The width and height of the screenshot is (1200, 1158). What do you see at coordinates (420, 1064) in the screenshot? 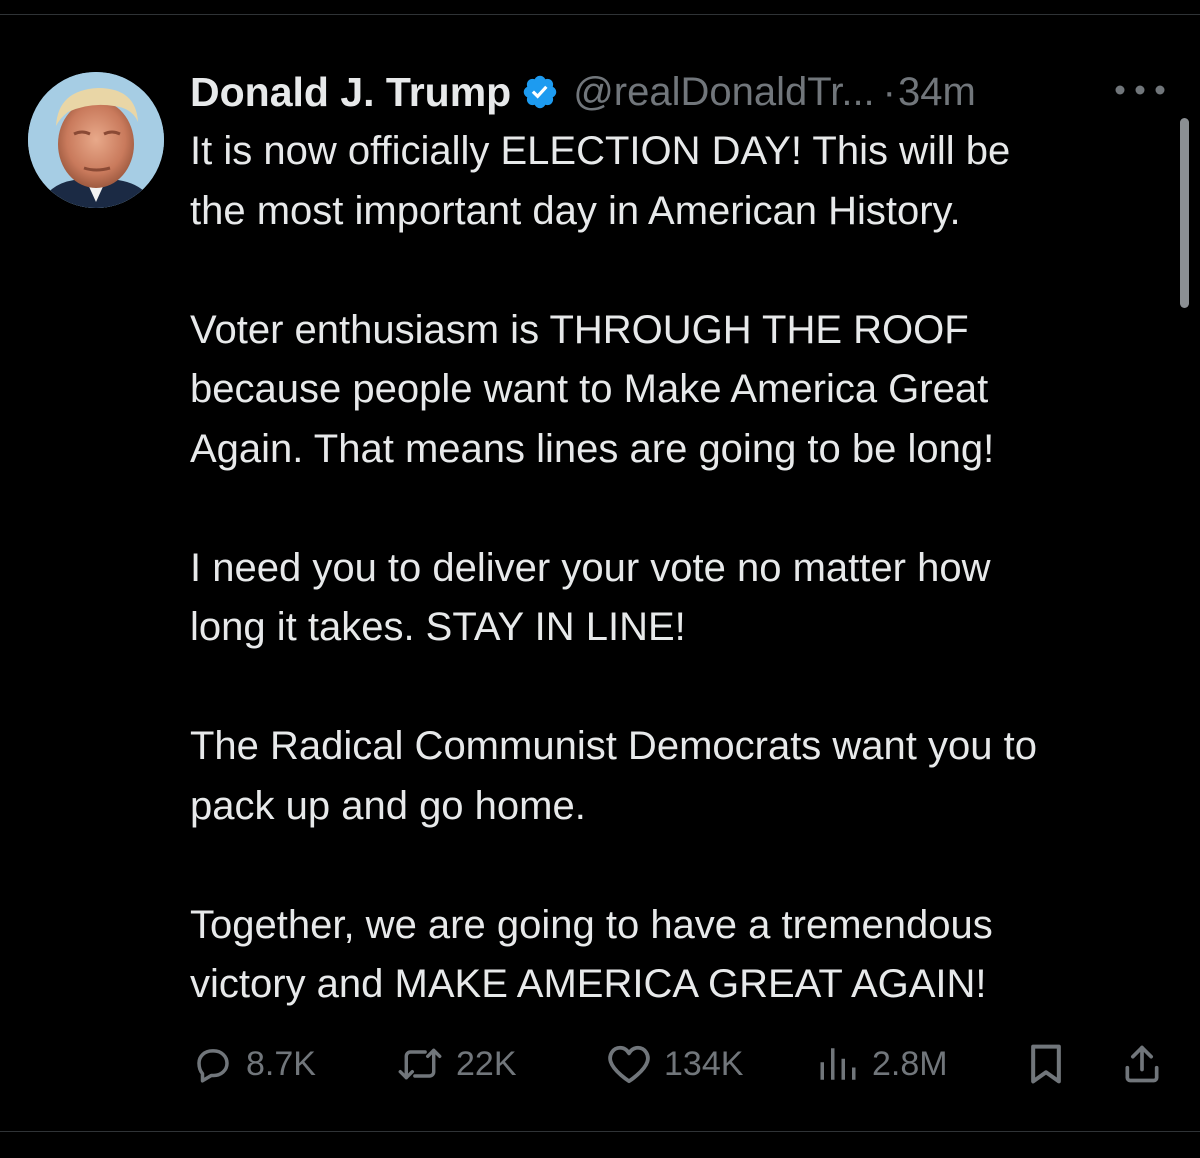
I see `repost-icon` at bounding box center [420, 1064].